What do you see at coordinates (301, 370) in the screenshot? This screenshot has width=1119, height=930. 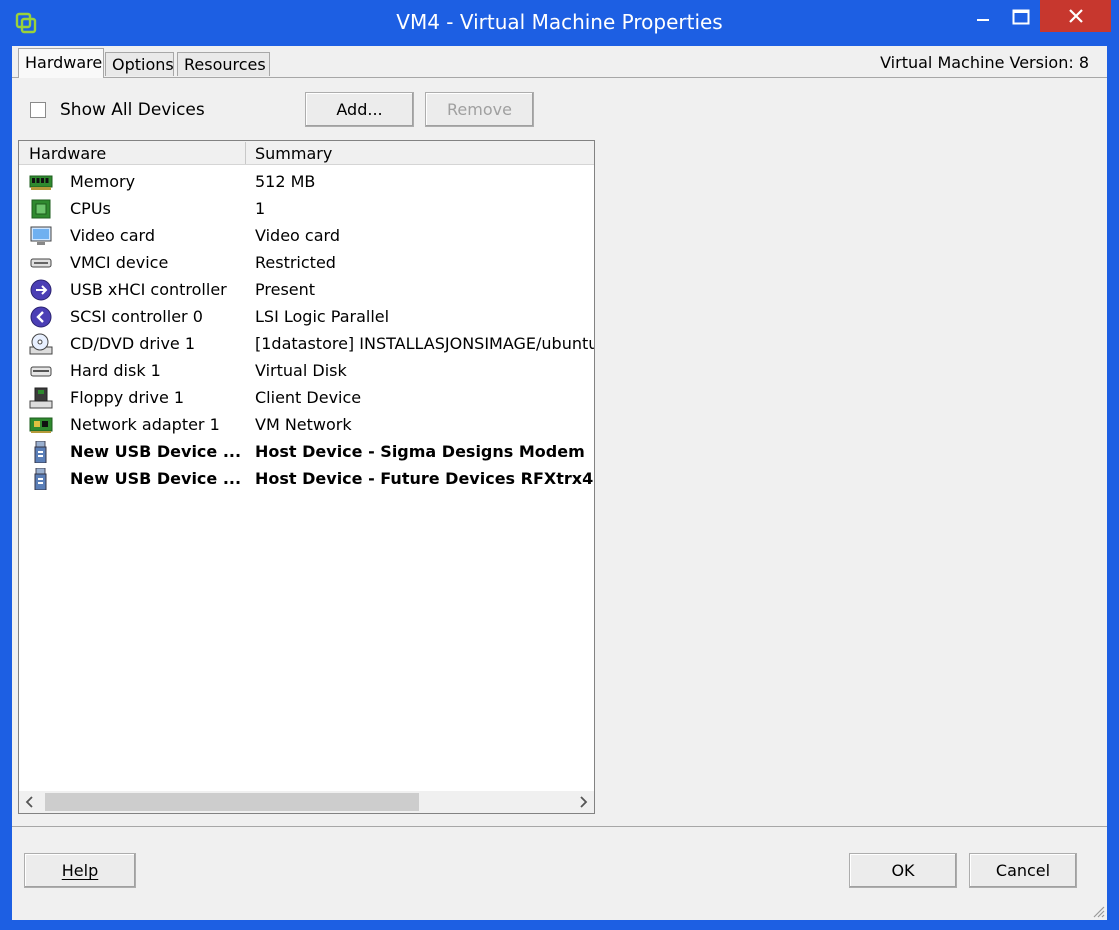 I see `hardware-summary: Virtual Disk` at bounding box center [301, 370].